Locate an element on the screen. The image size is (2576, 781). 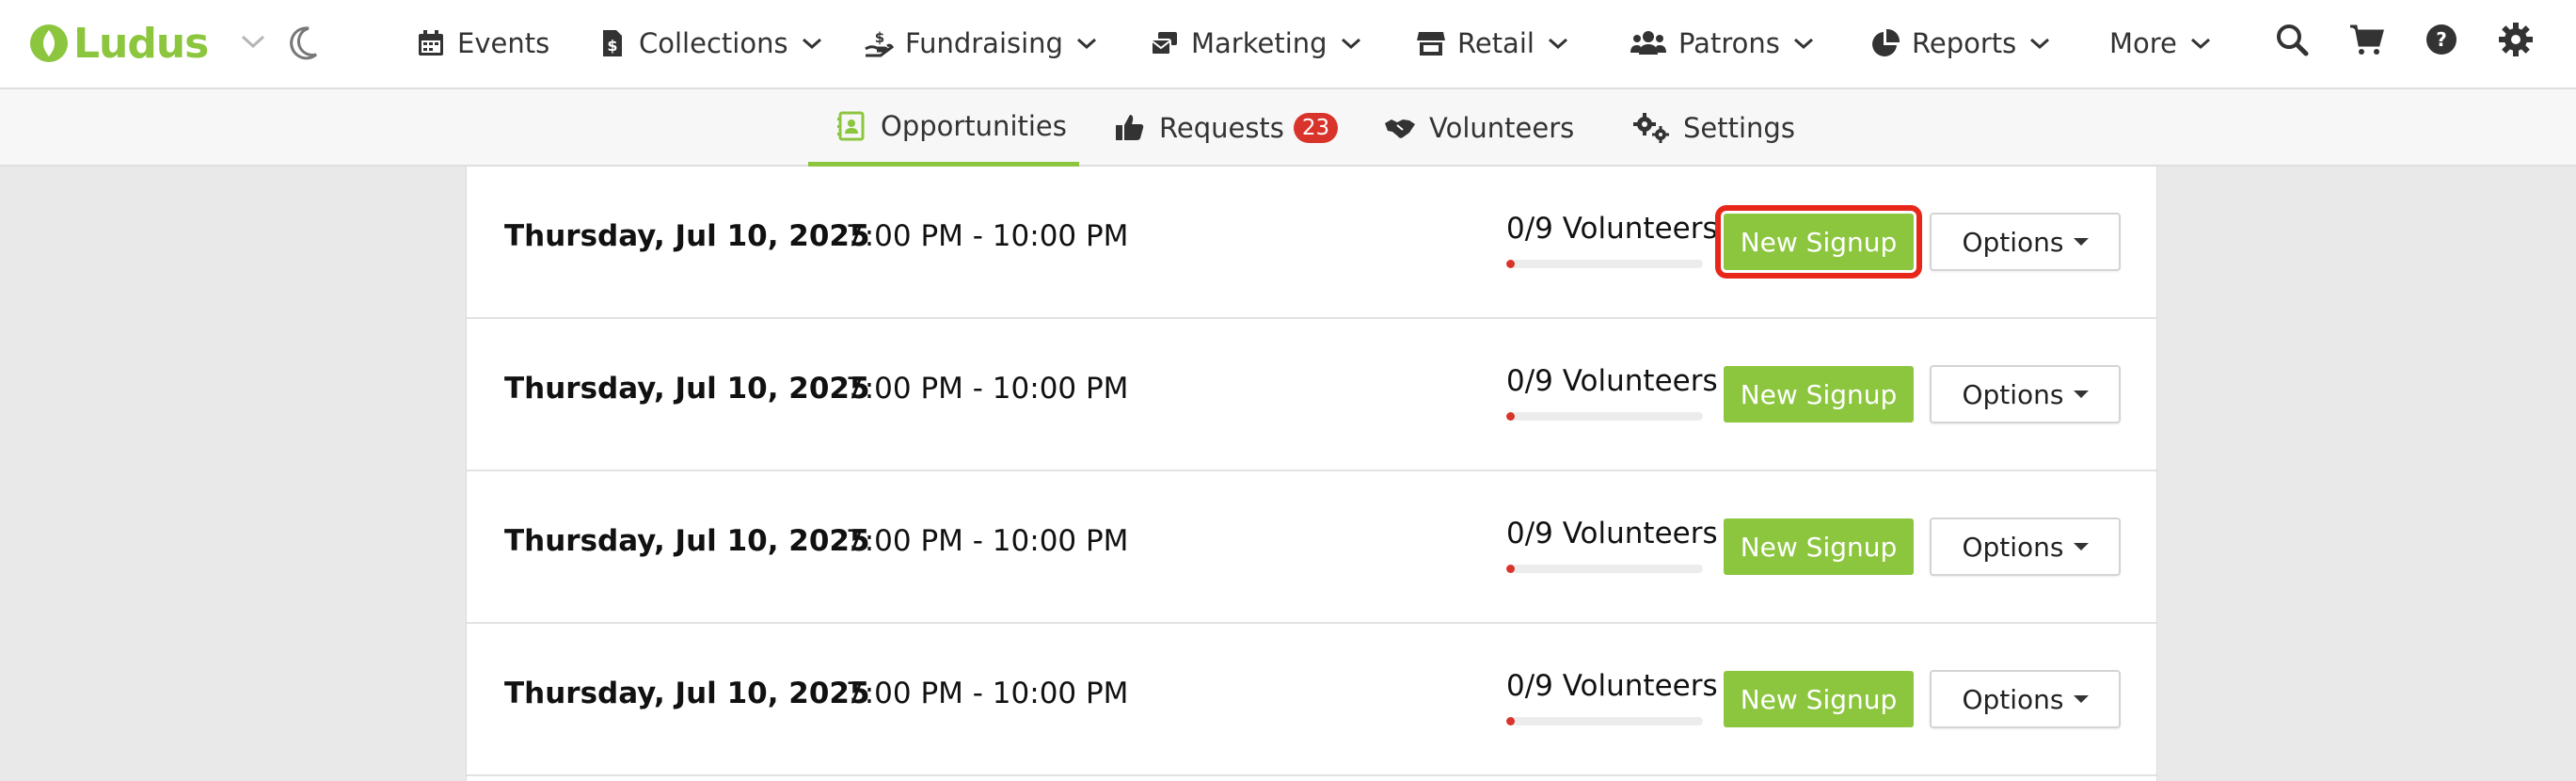
nav-events: Events is located at coordinates (482, 43).